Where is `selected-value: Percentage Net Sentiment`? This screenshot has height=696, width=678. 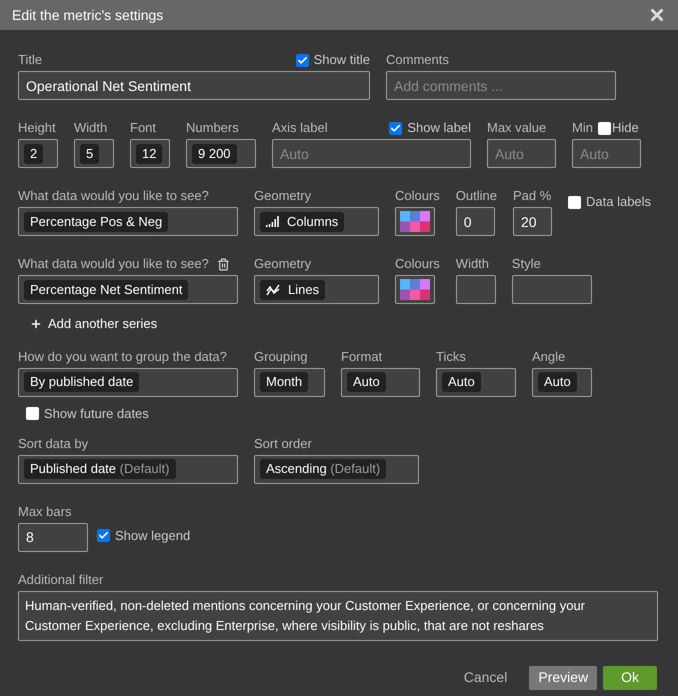
selected-value: Percentage Net Sentiment is located at coordinates (106, 290).